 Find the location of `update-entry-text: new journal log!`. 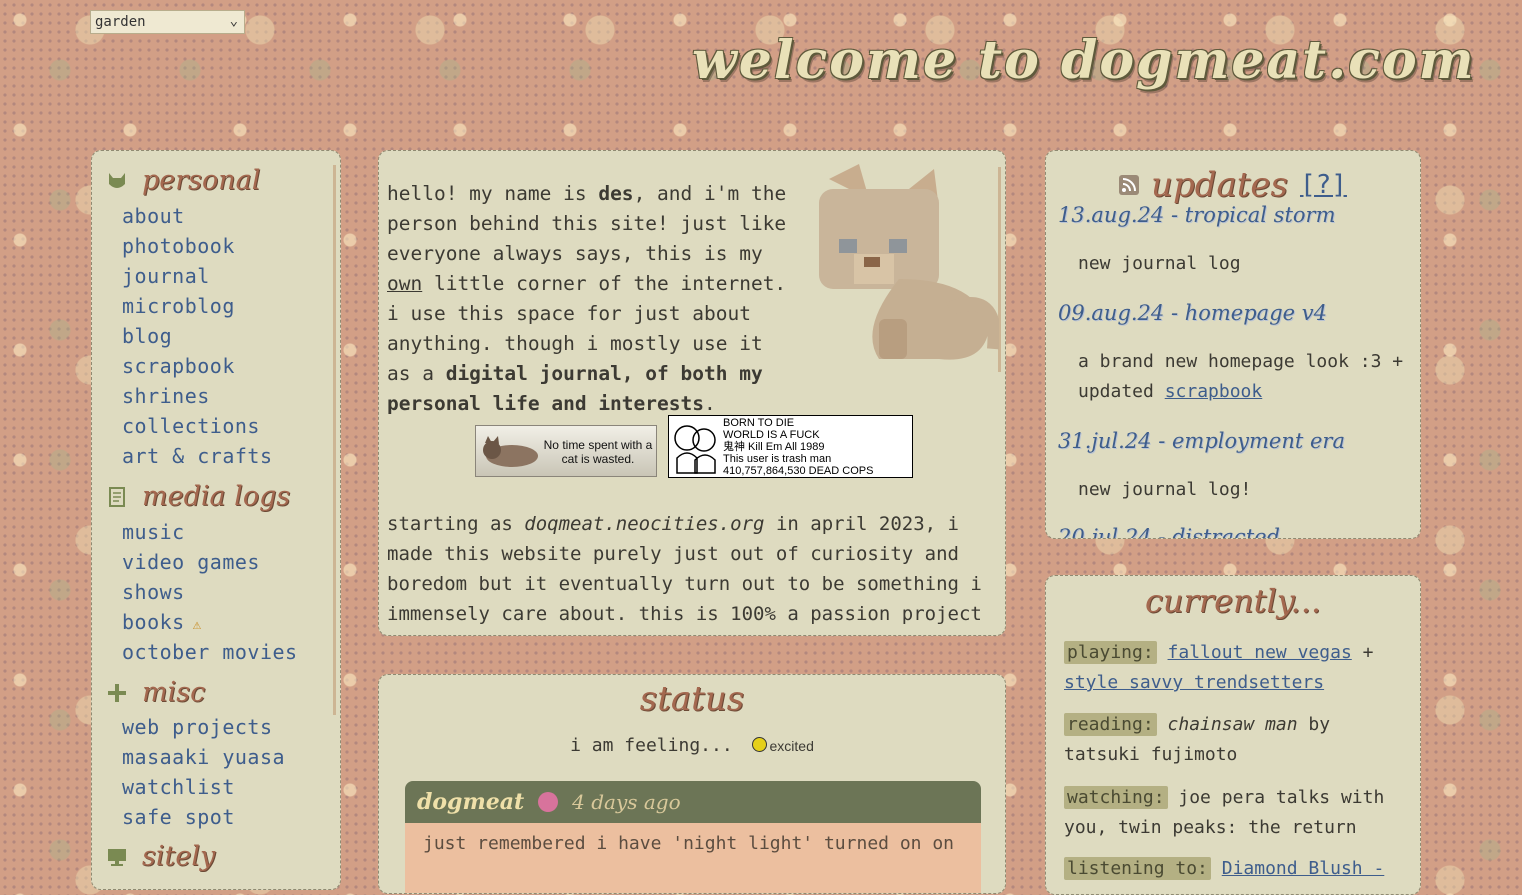

update-entry-text: new journal log! is located at coordinates (1165, 489).